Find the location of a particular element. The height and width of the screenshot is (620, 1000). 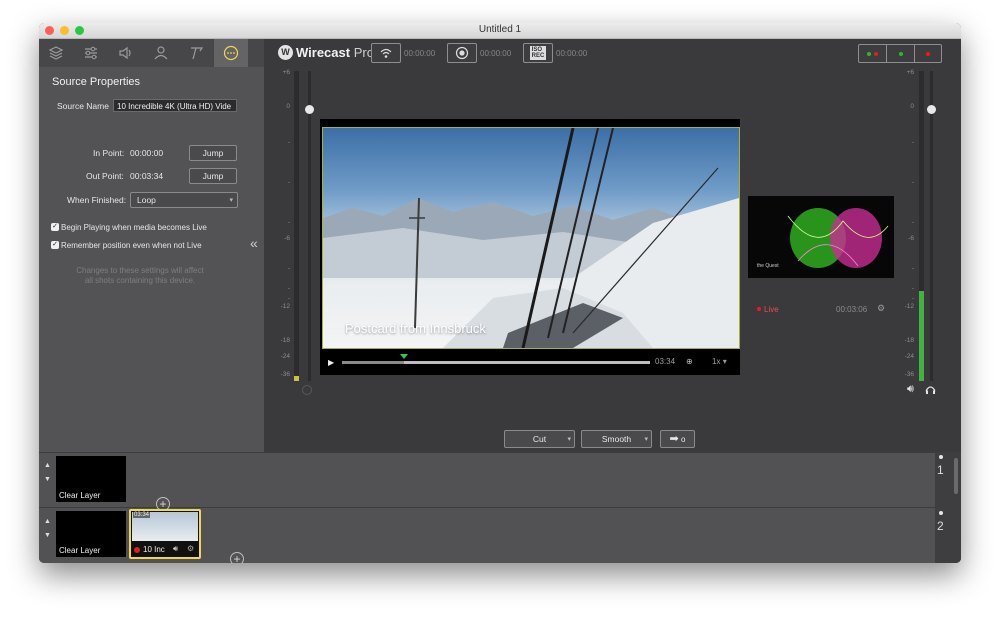

iso-record-button: ISO REC is located at coordinates (538, 53).